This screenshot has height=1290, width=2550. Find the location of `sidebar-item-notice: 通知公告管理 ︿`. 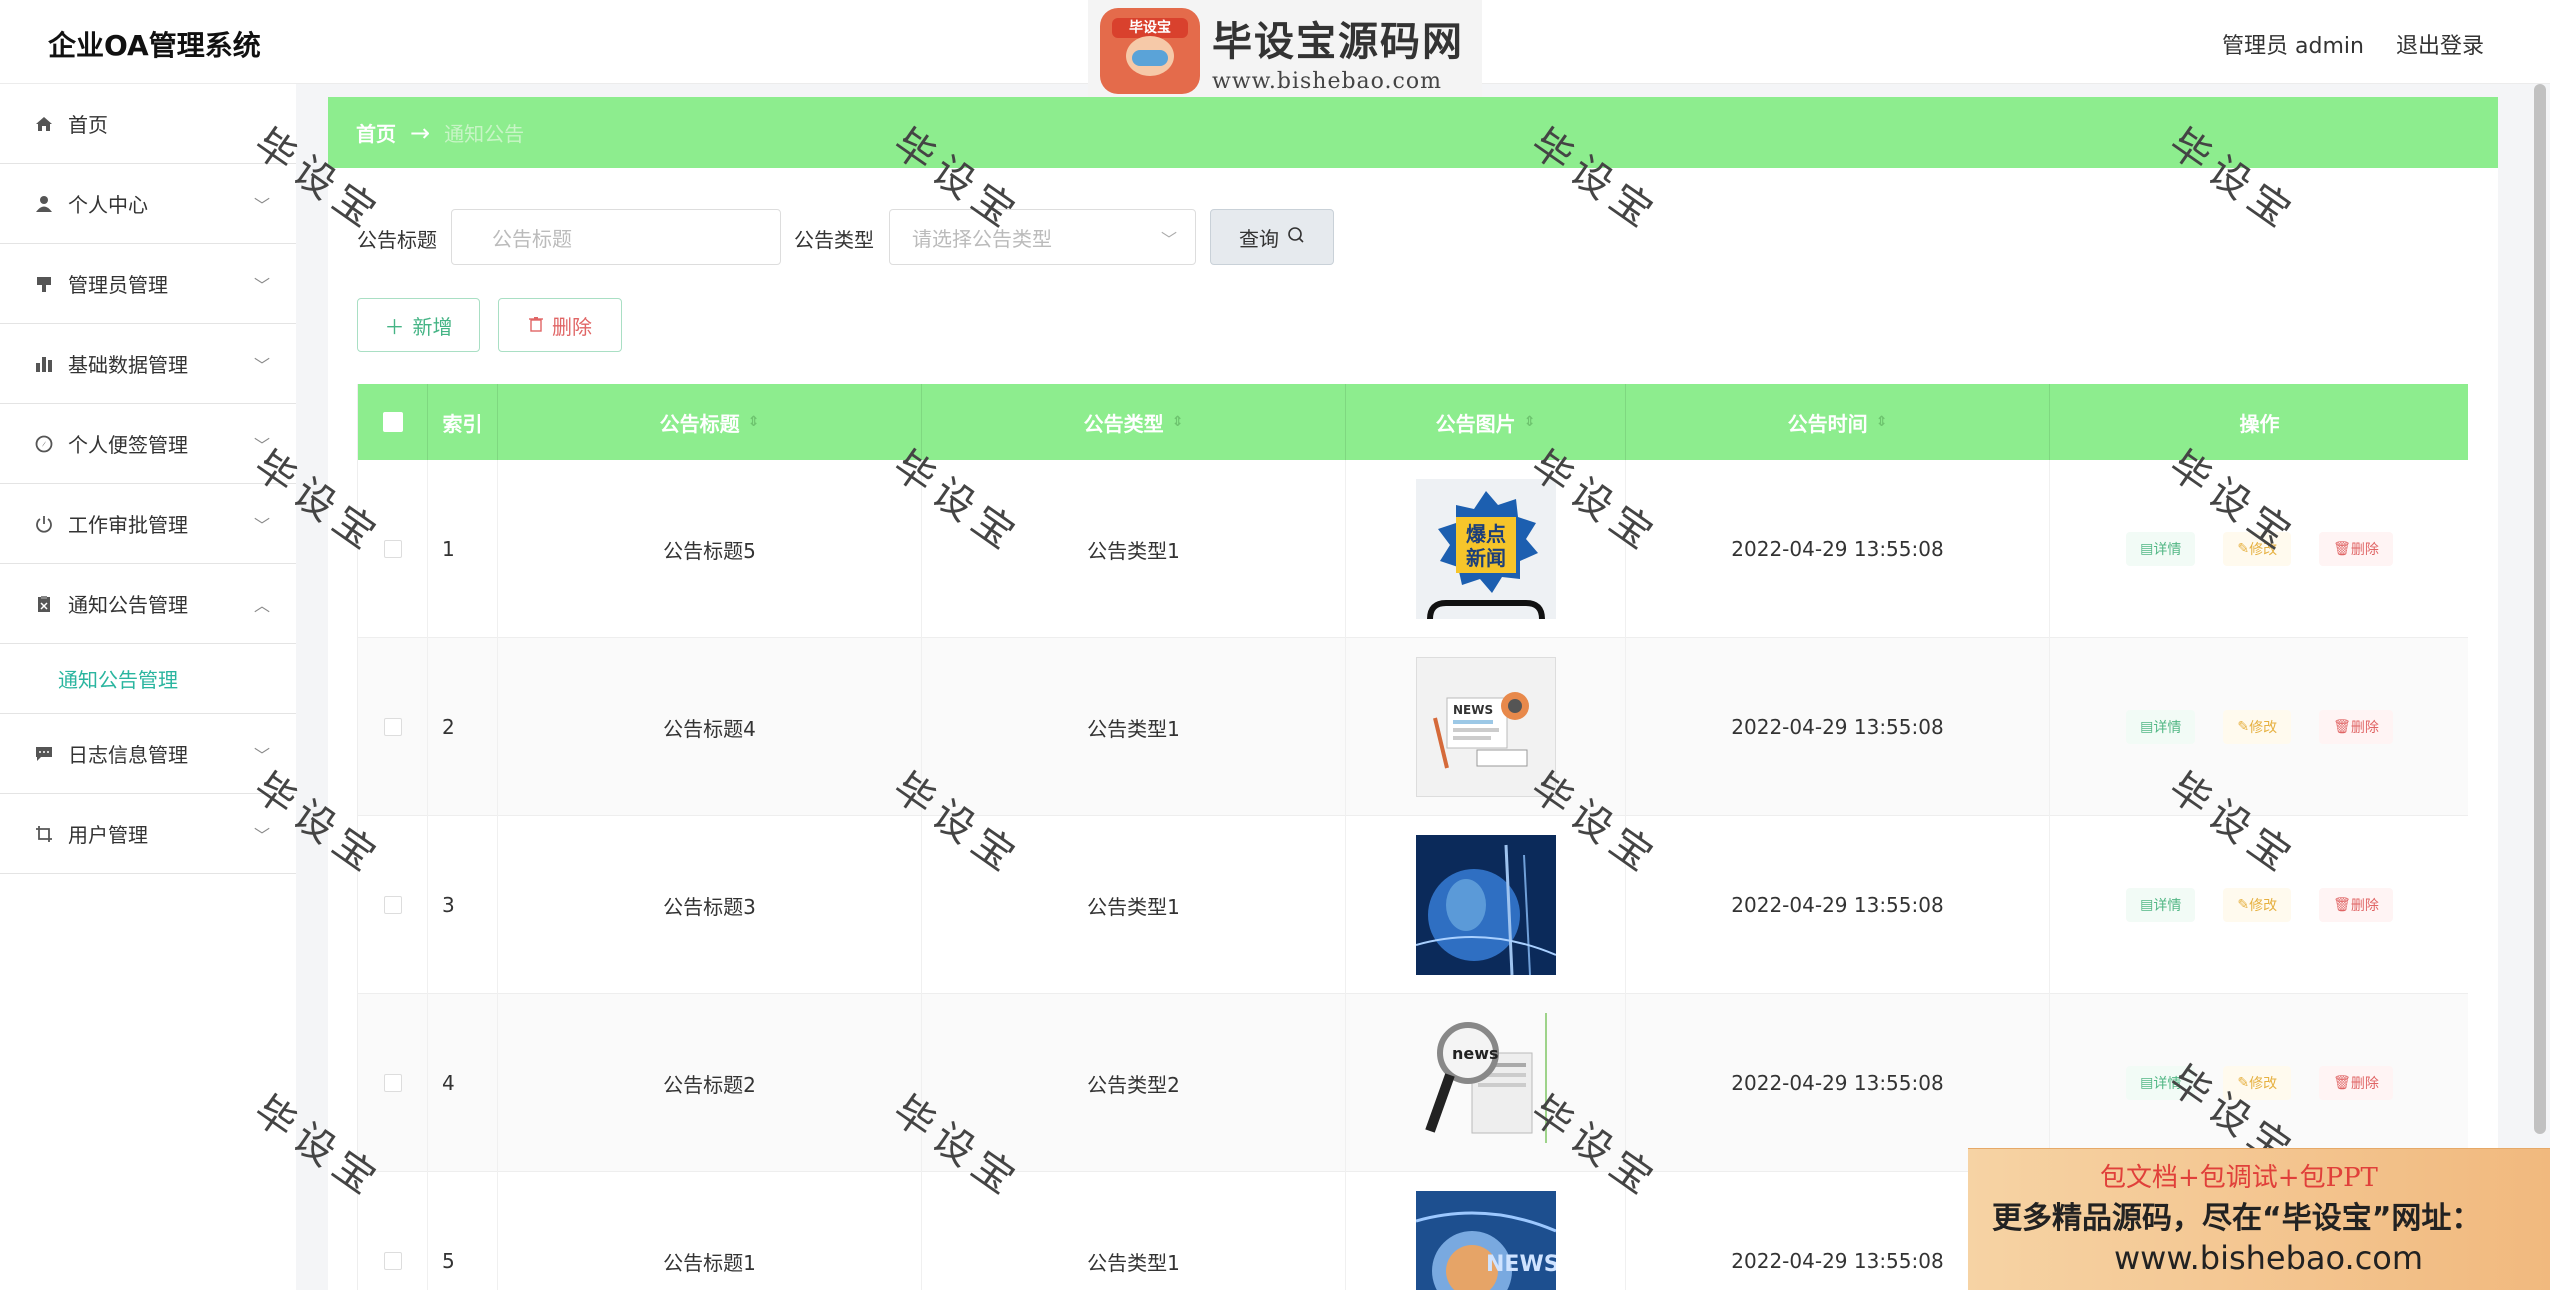

sidebar-item-notice: 通知公告管理 ︿ is located at coordinates (148, 604).